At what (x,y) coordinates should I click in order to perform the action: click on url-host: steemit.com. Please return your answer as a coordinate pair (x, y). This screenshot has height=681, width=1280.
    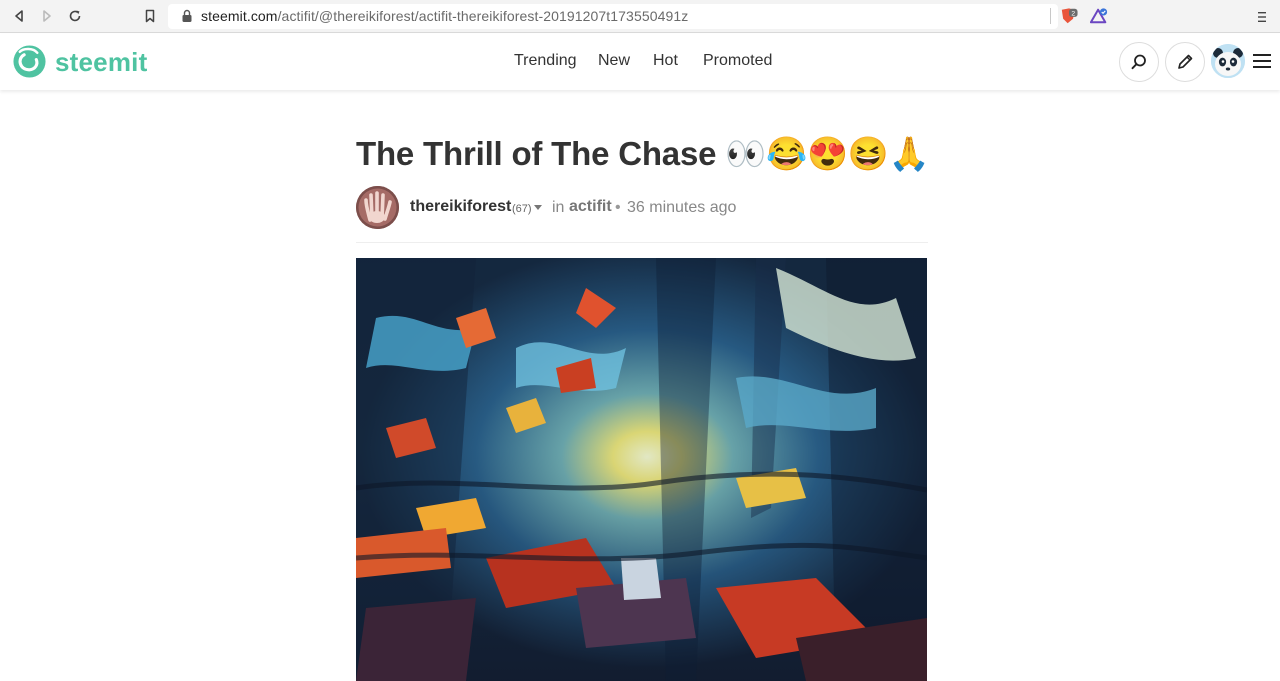
    Looking at the image, I should click on (239, 16).